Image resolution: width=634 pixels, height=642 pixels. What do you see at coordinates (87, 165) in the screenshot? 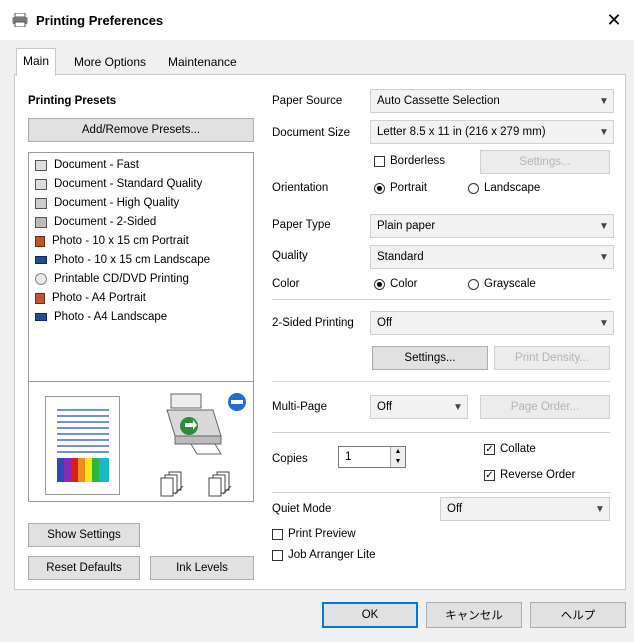
I see `preset-item: Document - Fast` at bounding box center [87, 165].